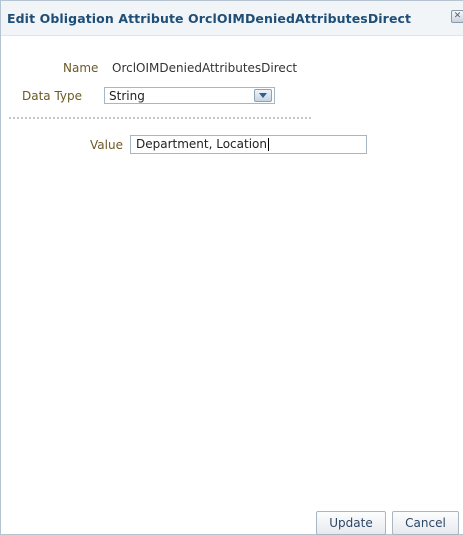 The image size is (463, 535). Describe the element at coordinates (425, 523) in the screenshot. I see `cancel-button: Cancel` at that location.